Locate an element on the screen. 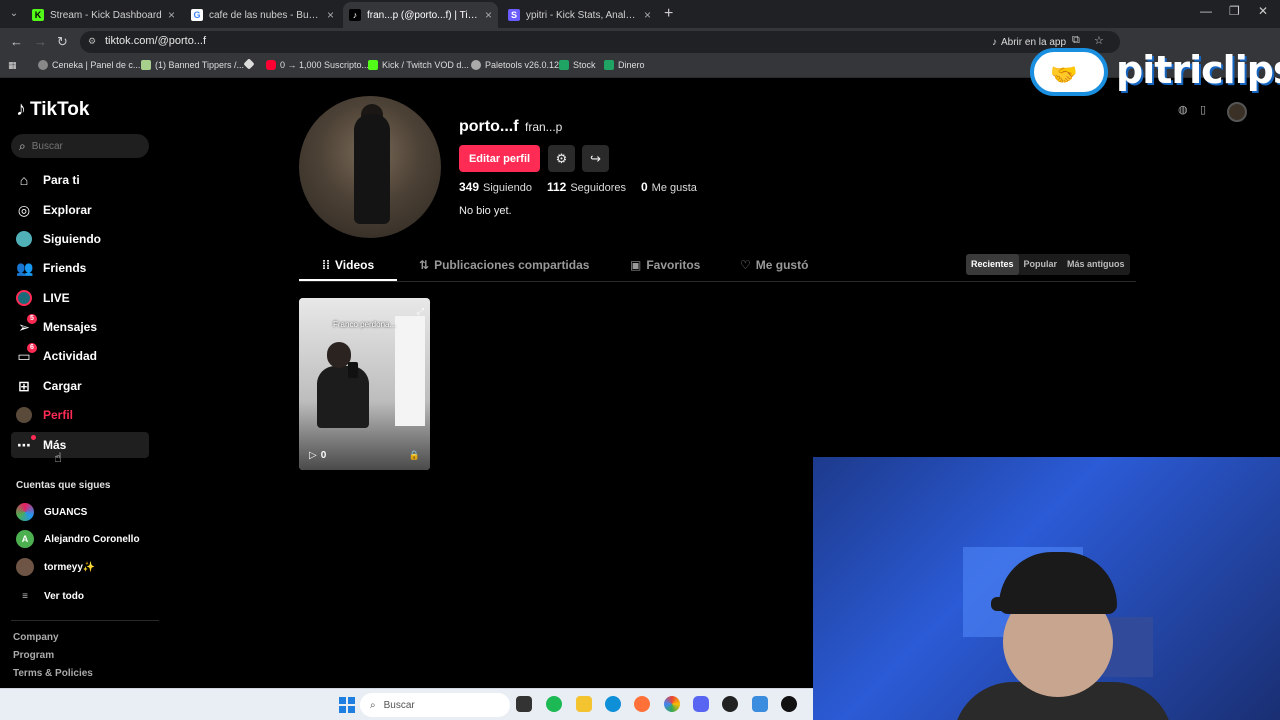  stat-following: 349 Siguiendo is located at coordinates (495, 187).